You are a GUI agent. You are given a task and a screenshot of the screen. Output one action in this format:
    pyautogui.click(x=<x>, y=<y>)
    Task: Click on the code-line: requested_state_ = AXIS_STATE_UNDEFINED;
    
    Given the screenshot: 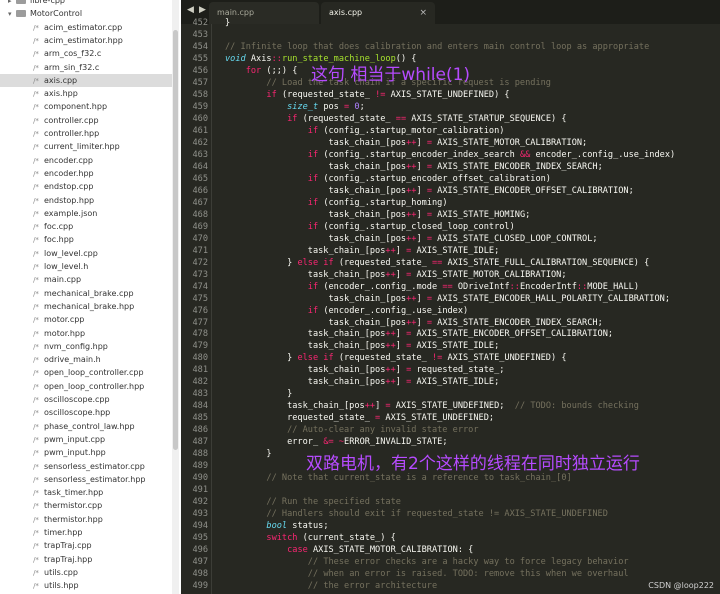 What is the action you would take?
    pyautogui.click(x=359, y=418)
    